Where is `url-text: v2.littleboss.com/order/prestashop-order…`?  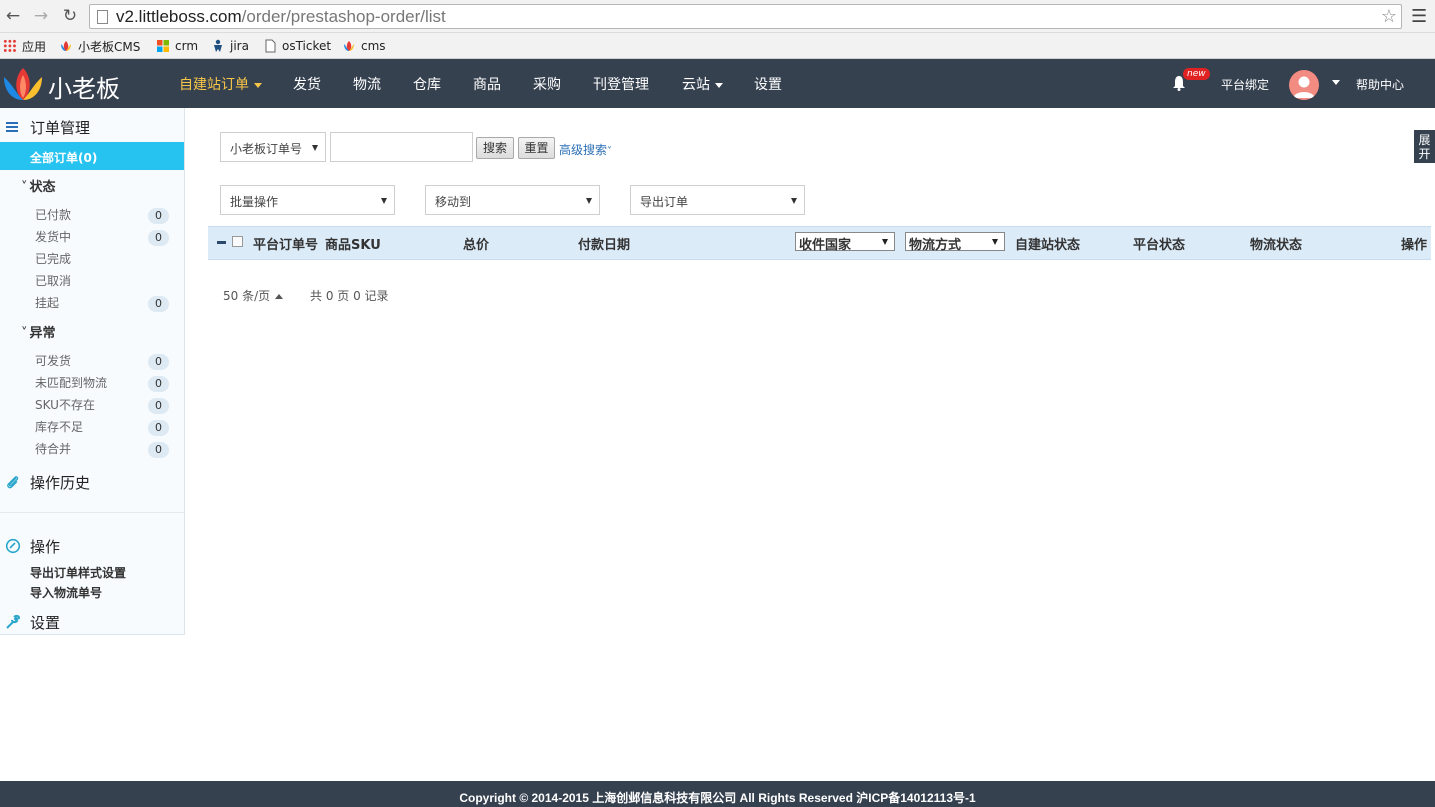
url-text: v2.littleboss.com/order/prestashop-order… is located at coordinates (281, 16).